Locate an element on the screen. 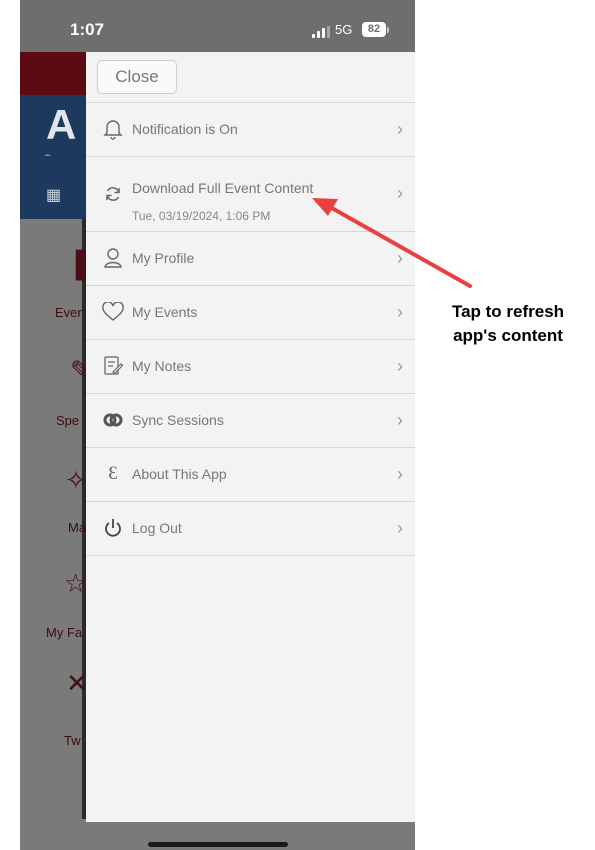 Image resolution: width=595 pixels, height=850 pixels. annotation-arrow is located at coordinates (392, 243).